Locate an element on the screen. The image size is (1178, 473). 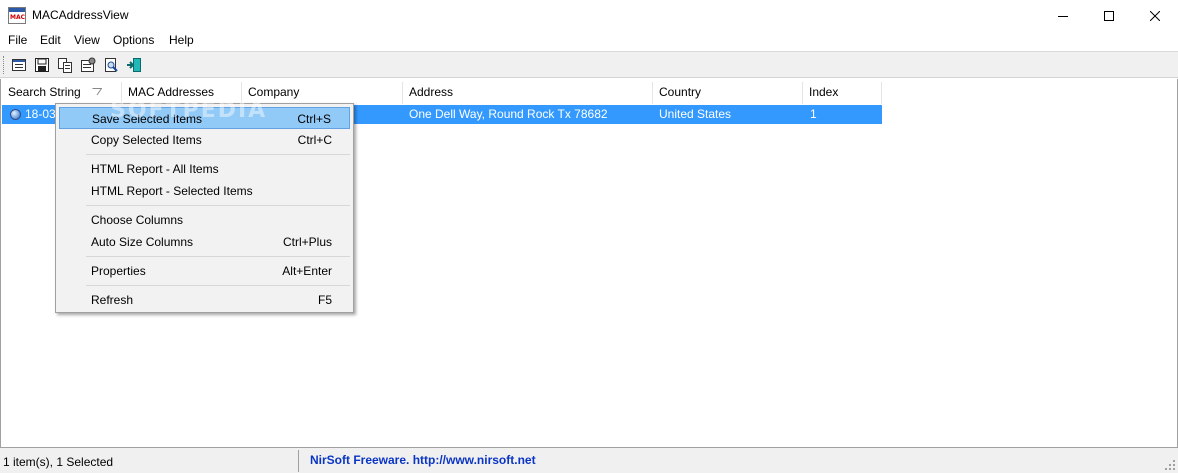
menu-item-label: HTML Report - Selected Items is located at coordinates (172, 191).